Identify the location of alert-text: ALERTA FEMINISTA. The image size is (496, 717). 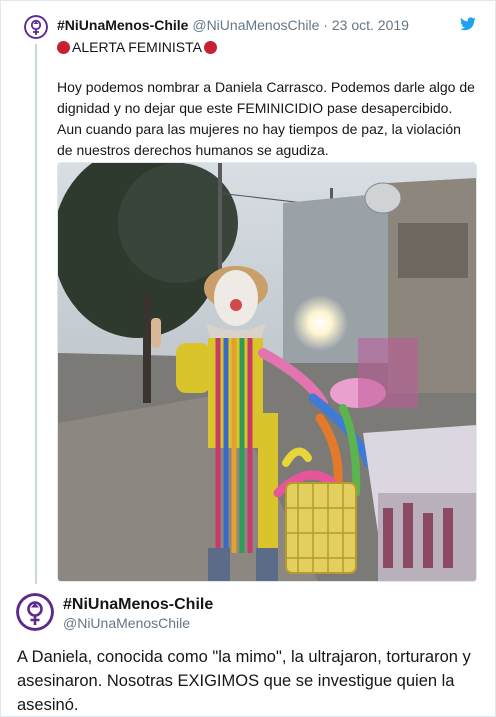
(137, 47).